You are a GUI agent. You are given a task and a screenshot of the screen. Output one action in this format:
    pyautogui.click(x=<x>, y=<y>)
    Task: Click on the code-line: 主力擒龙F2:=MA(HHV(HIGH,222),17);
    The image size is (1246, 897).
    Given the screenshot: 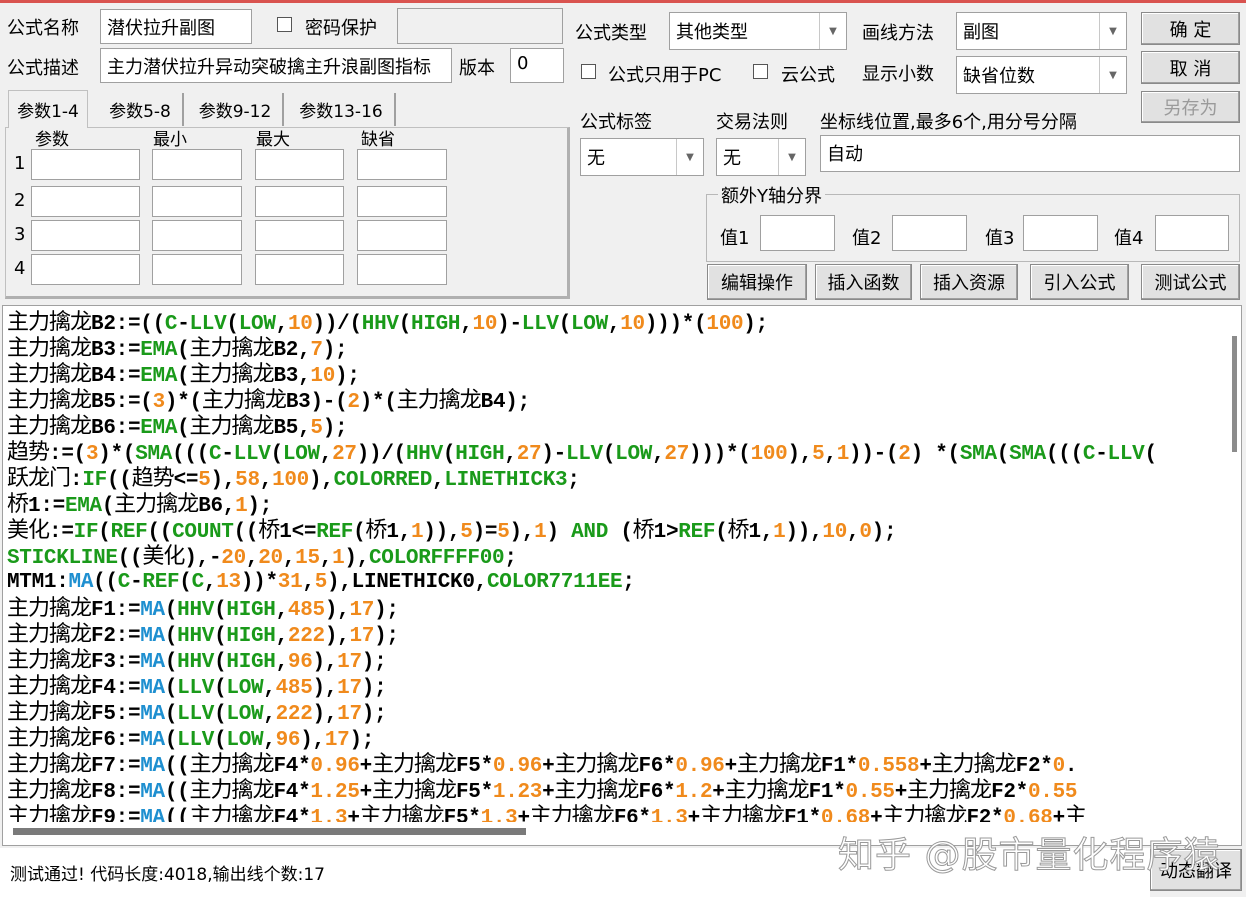 What is the action you would take?
    pyautogui.click(x=203, y=635)
    